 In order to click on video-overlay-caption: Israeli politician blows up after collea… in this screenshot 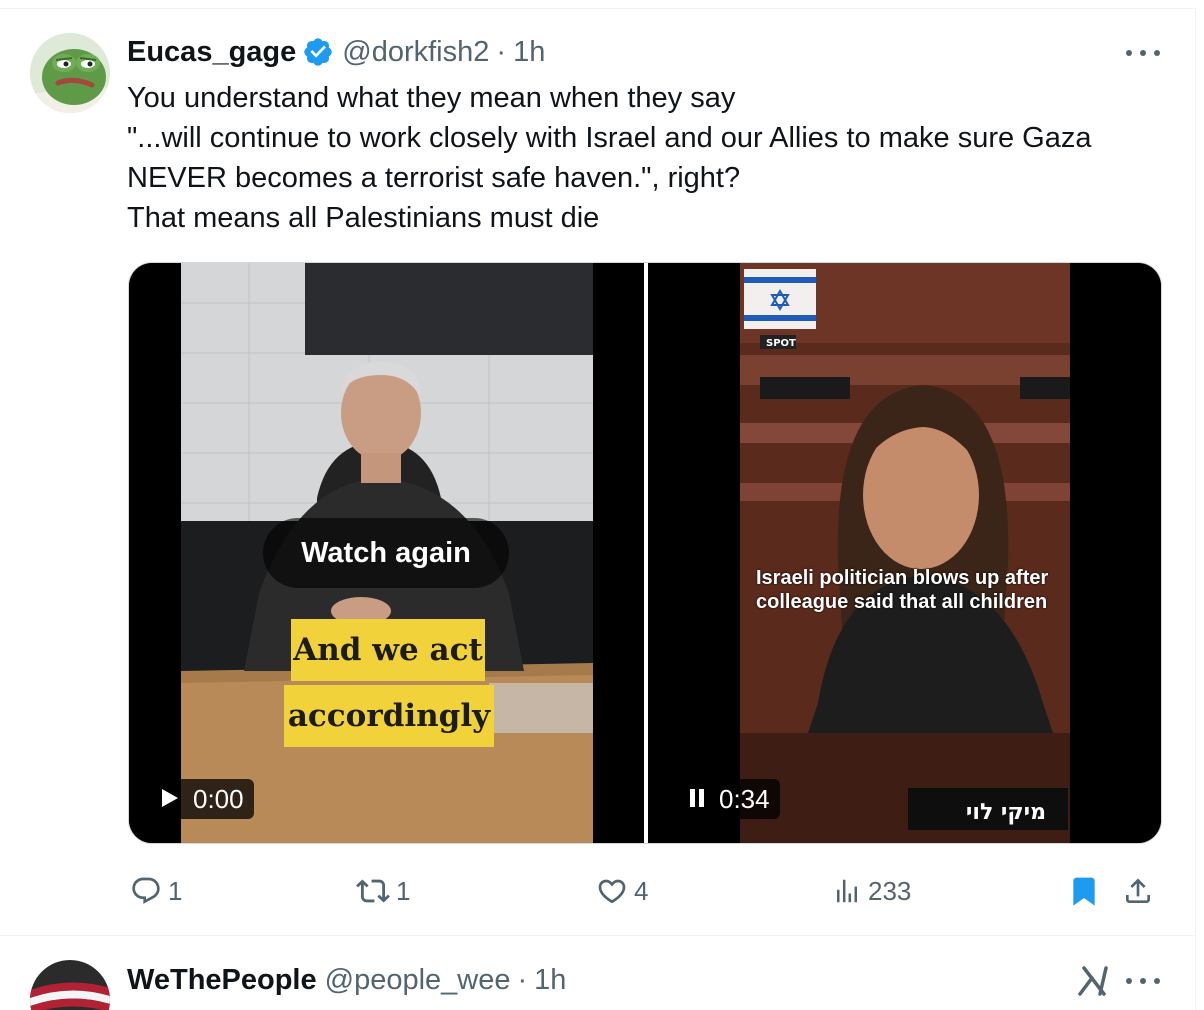, I will do `click(902, 590)`.